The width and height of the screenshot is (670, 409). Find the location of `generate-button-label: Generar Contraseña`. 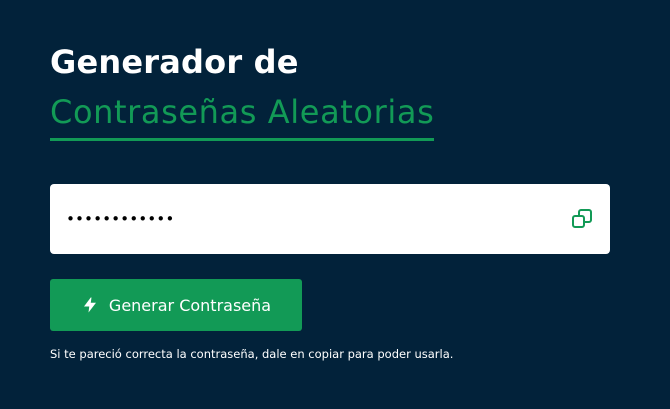

generate-button-label: Generar Contraseña is located at coordinates (190, 305).